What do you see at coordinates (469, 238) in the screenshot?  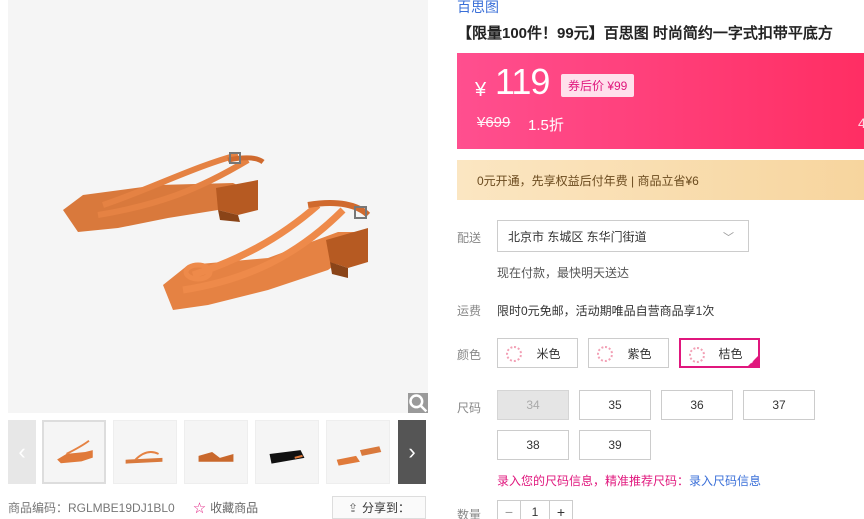 I see `delivery-label: 配送` at bounding box center [469, 238].